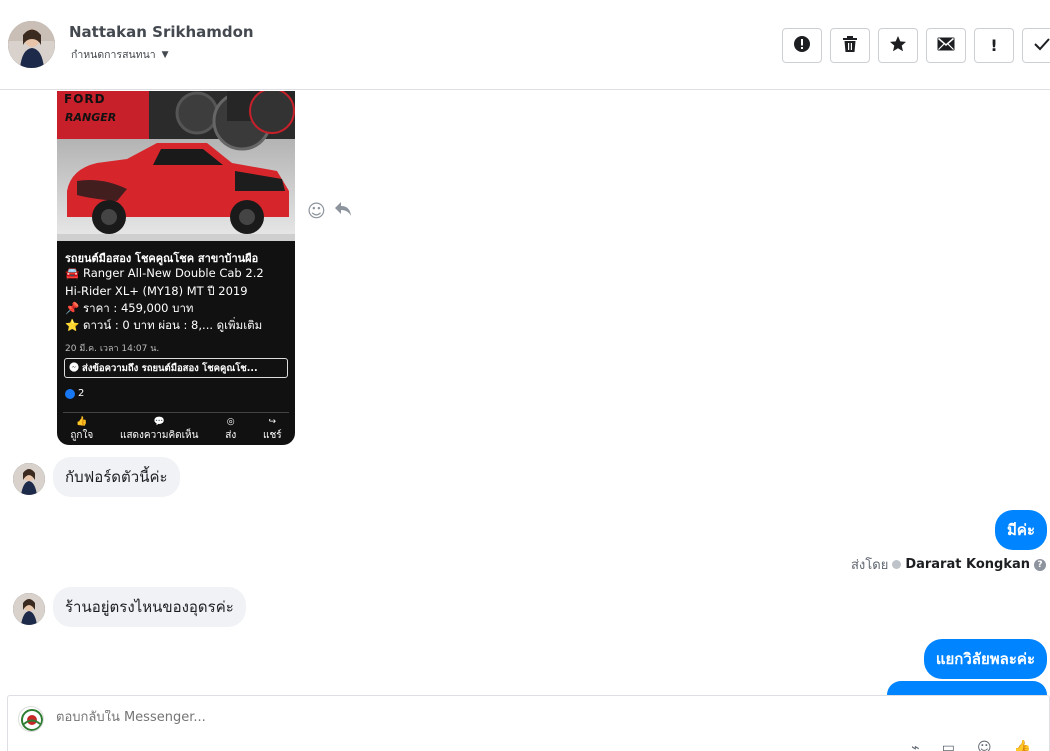 The height and width of the screenshot is (751, 1050). Describe the element at coordinates (869, 565) in the screenshot. I see `sent-by-prefix: ส่งโดย` at that location.